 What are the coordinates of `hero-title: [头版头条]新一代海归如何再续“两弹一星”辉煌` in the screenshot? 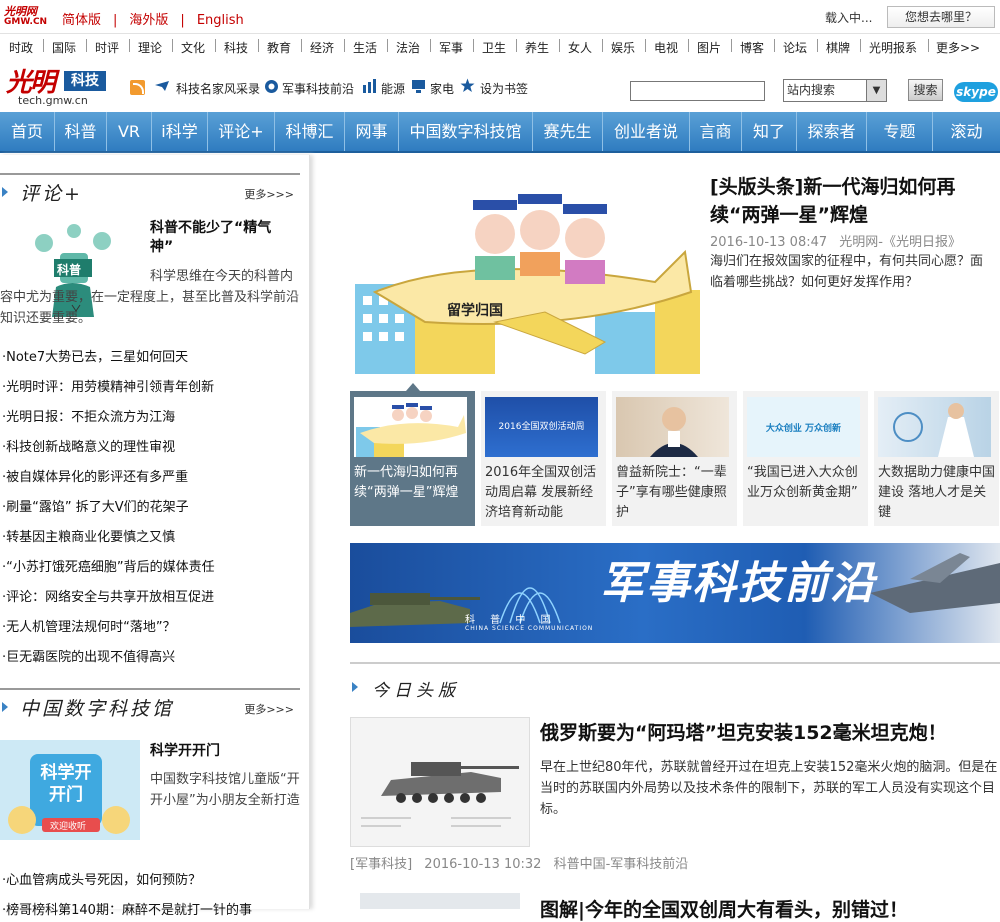 It's located at (852, 201).